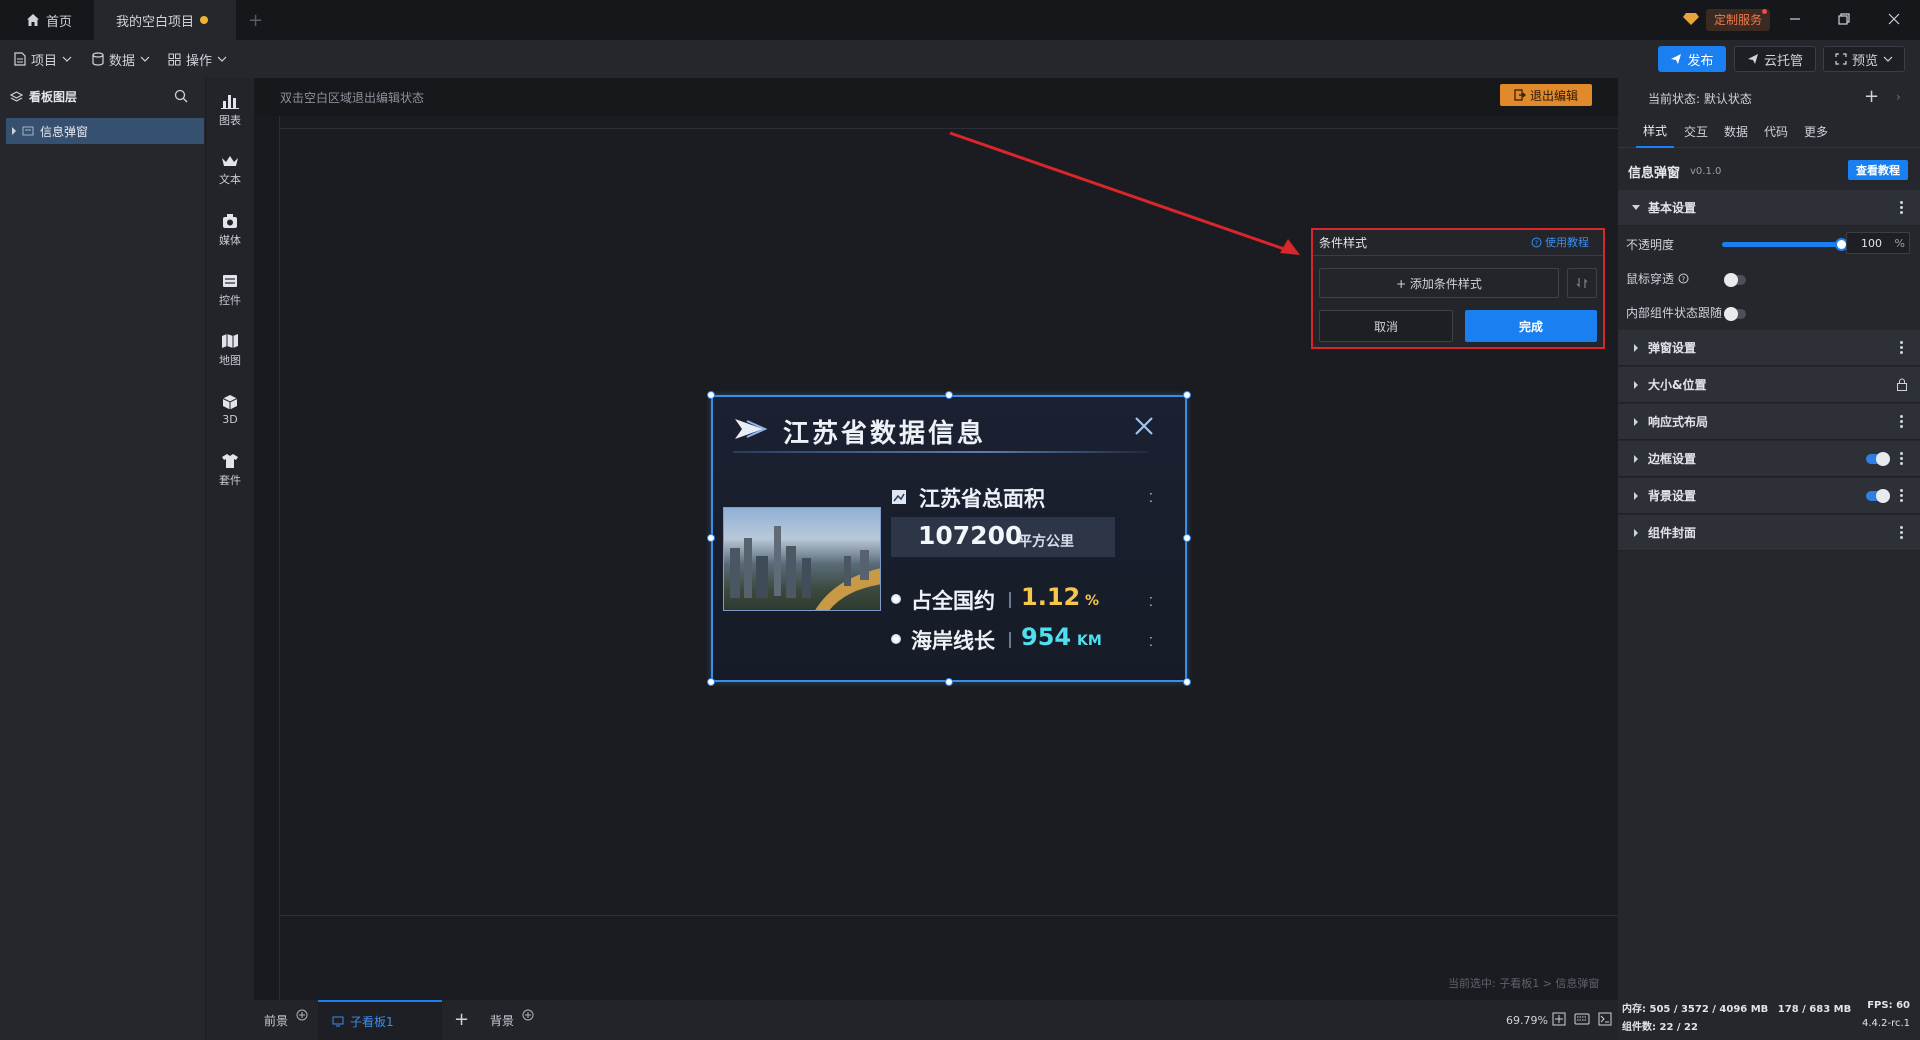 The image size is (1920, 1040). What do you see at coordinates (33, 20) in the screenshot?
I see `home-icon` at bounding box center [33, 20].